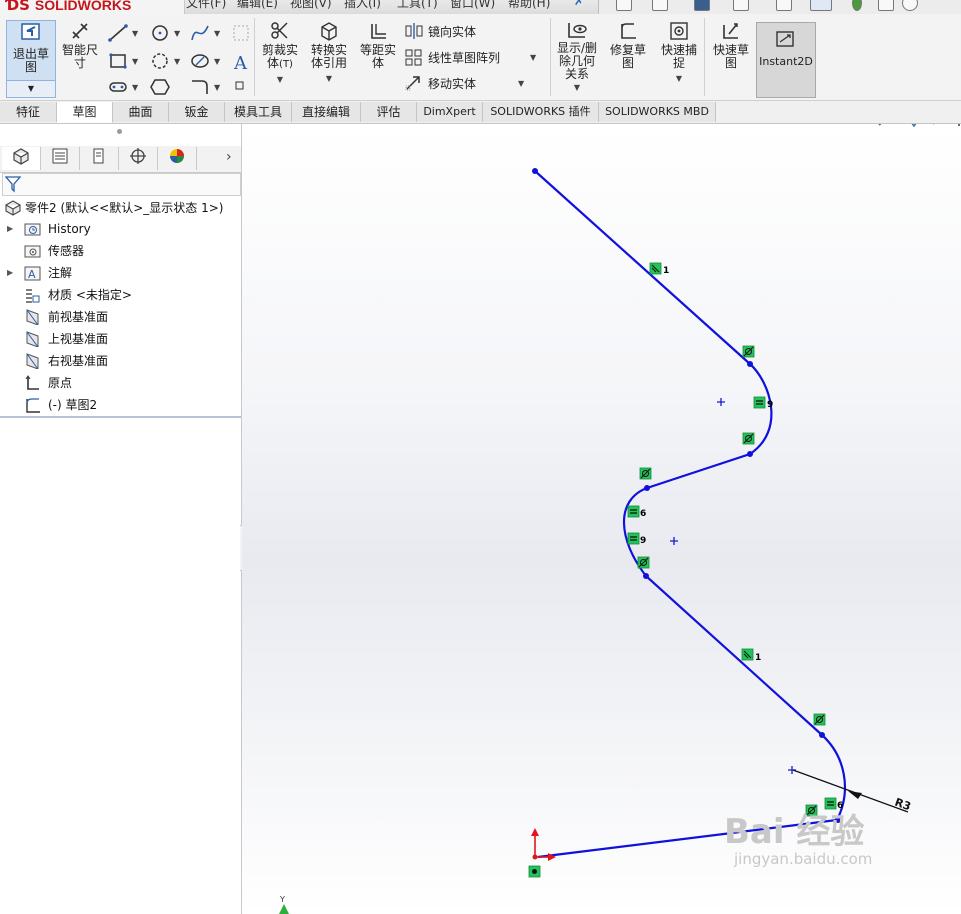 This screenshot has height=914, width=961. What do you see at coordinates (85, 112) in the screenshot?
I see `tab-sketch: 草图` at bounding box center [85, 112].